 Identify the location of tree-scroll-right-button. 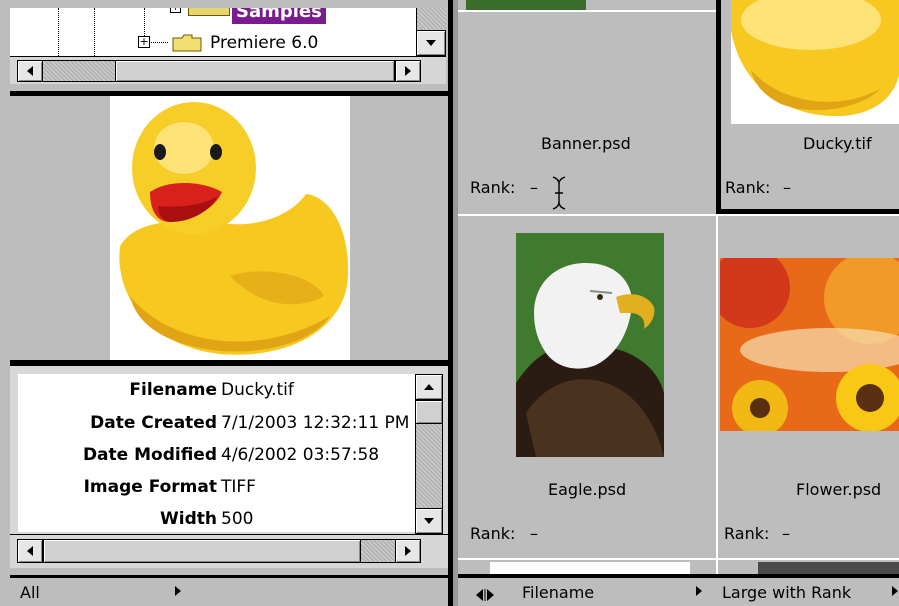
(408, 71).